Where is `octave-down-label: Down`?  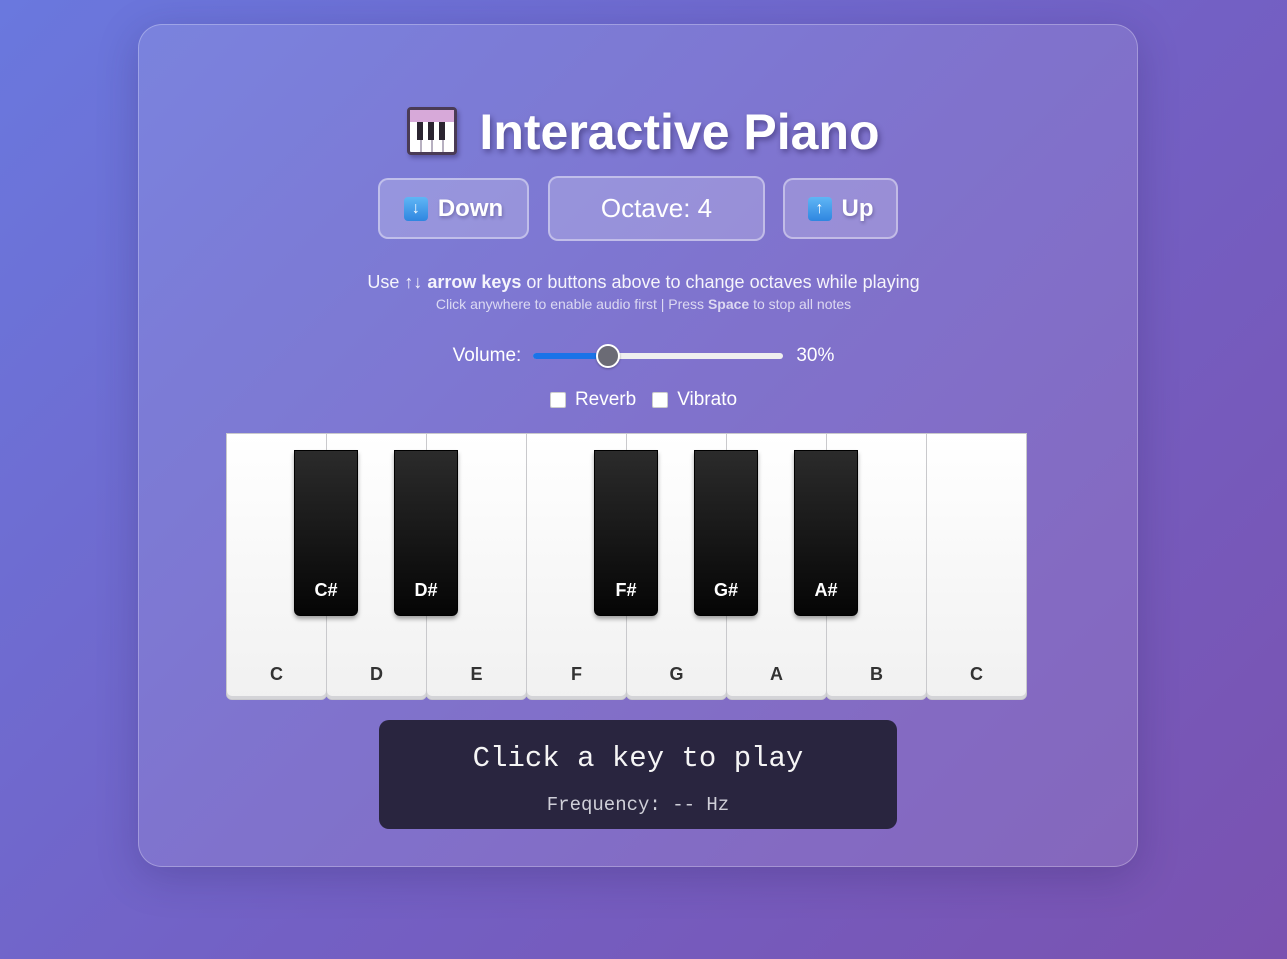 octave-down-label: Down is located at coordinates (470, 208).